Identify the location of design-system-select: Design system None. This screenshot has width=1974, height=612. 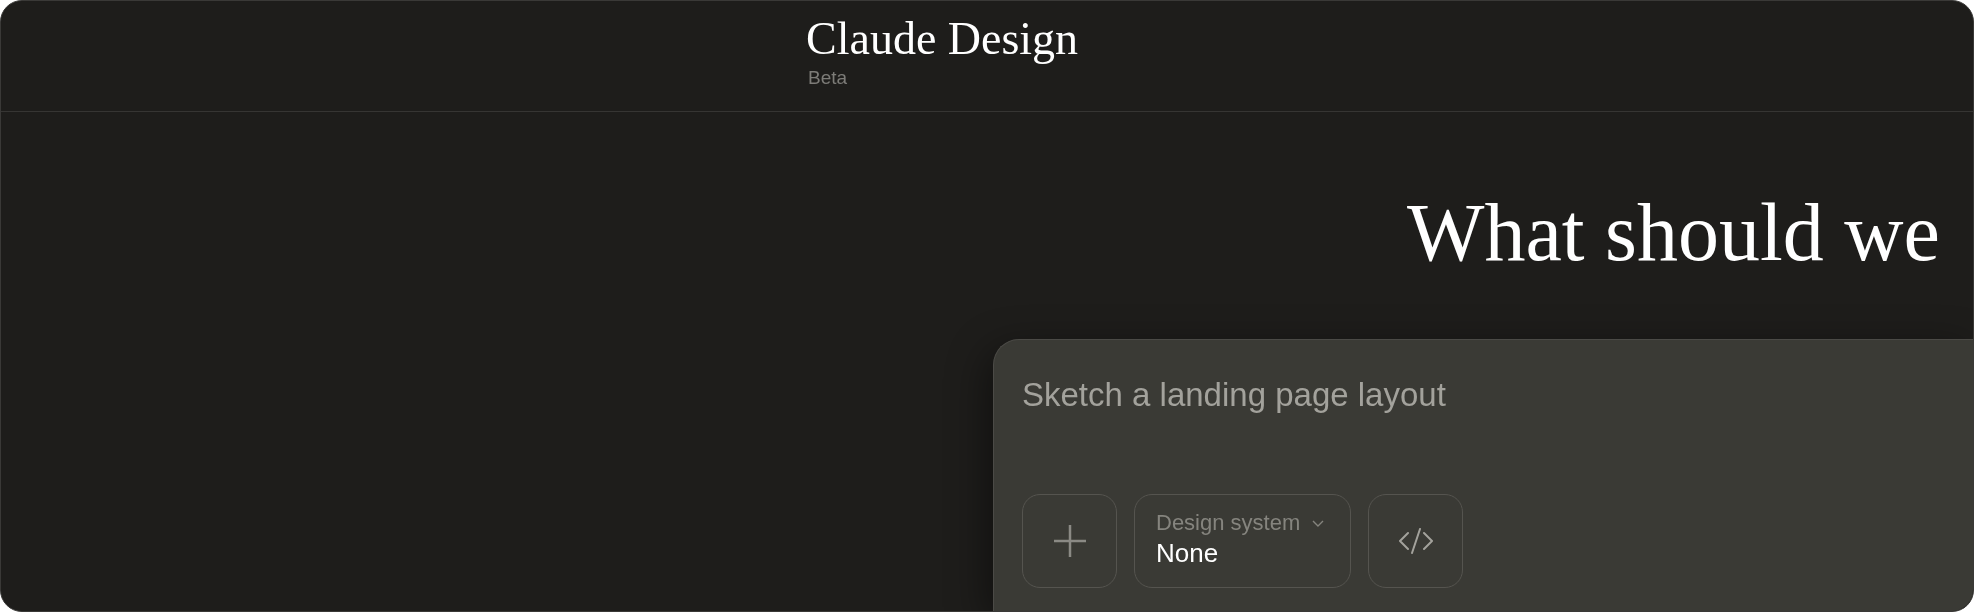
(1242, 541).